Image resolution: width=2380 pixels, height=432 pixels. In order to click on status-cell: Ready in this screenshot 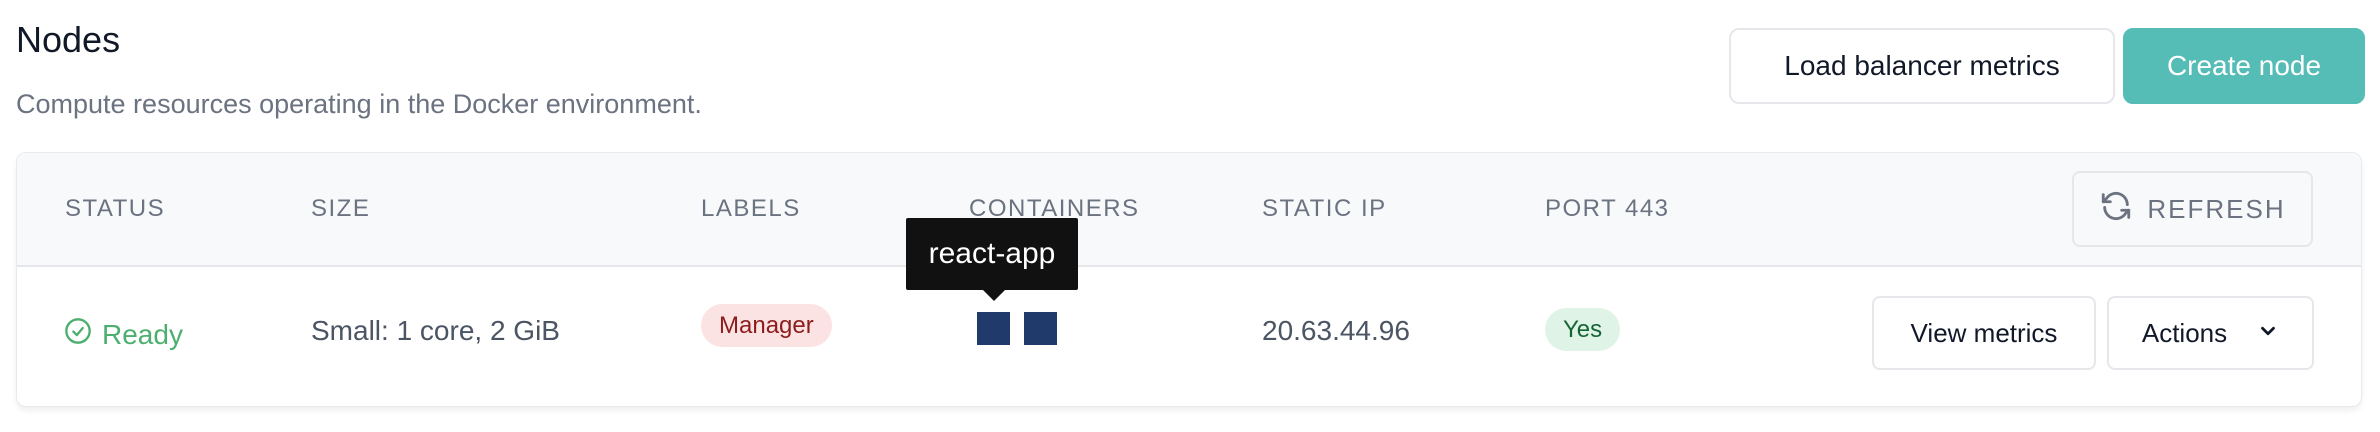, I will do `click(123, 334)`.